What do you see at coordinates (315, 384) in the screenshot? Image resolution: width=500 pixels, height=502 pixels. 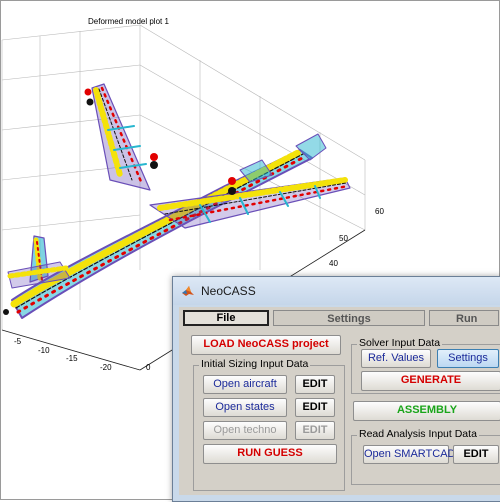 I see `edit-aircraft-button: EDIT` at bounding box center [315, 384].